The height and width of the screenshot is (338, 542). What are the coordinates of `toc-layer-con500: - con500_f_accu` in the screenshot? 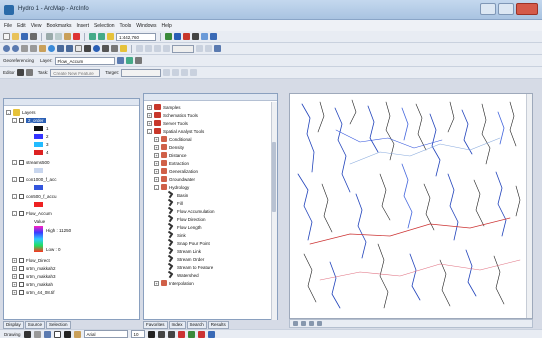 It's located at (34, 196).